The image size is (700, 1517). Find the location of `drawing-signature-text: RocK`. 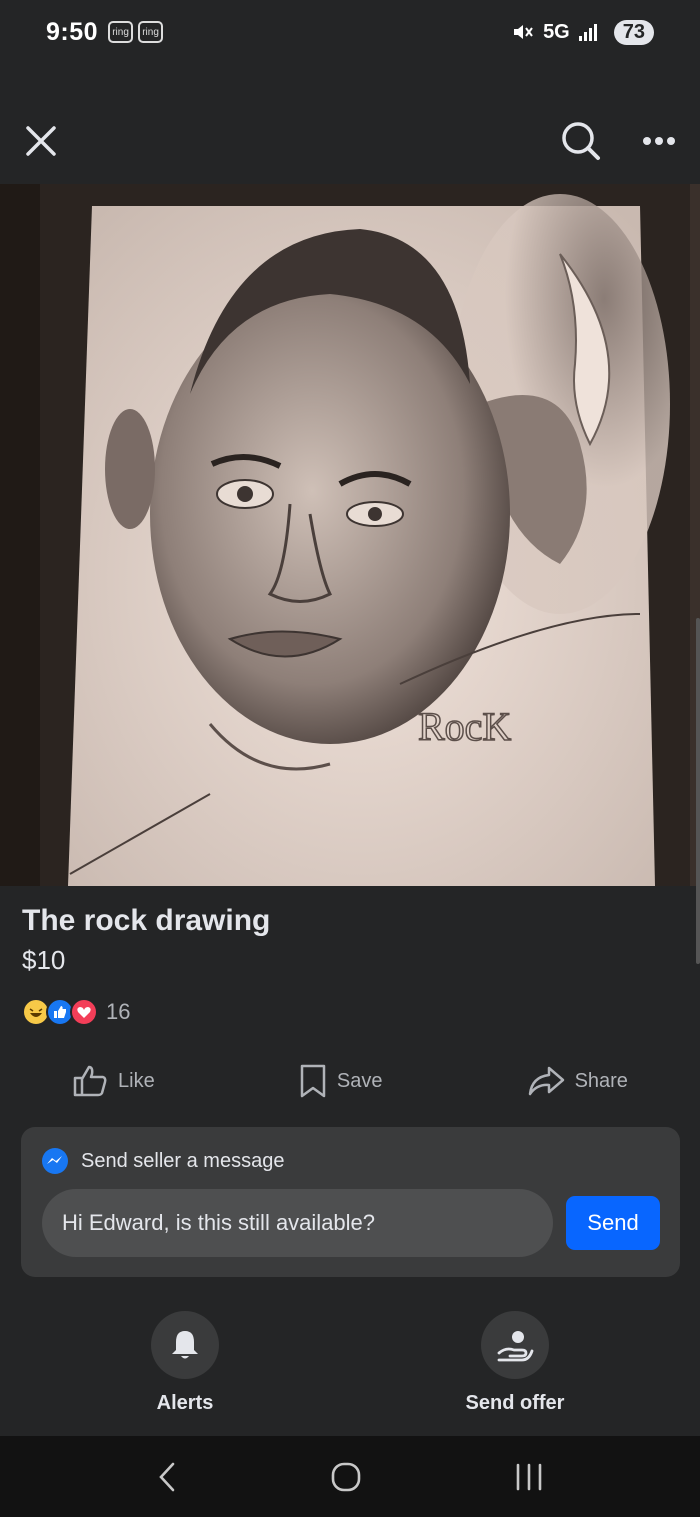

drawing-signature-text: RocK is located at coordinates (464, 726).